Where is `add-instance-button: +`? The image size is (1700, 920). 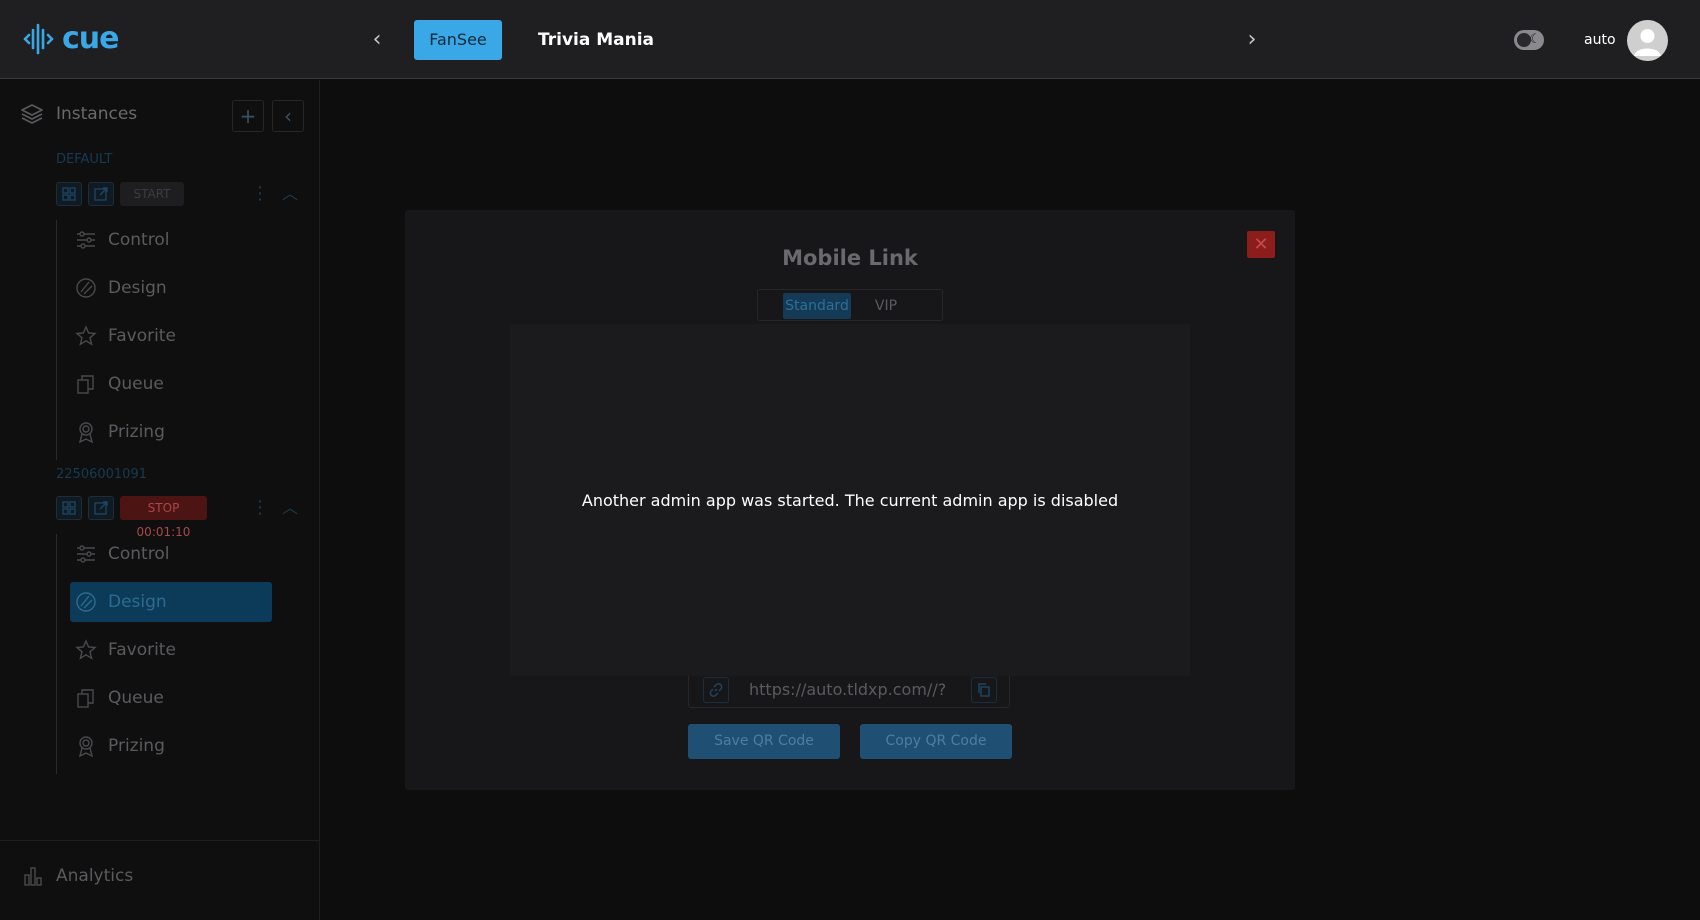
add-instance-button: + is located at coordinates (248, 116).